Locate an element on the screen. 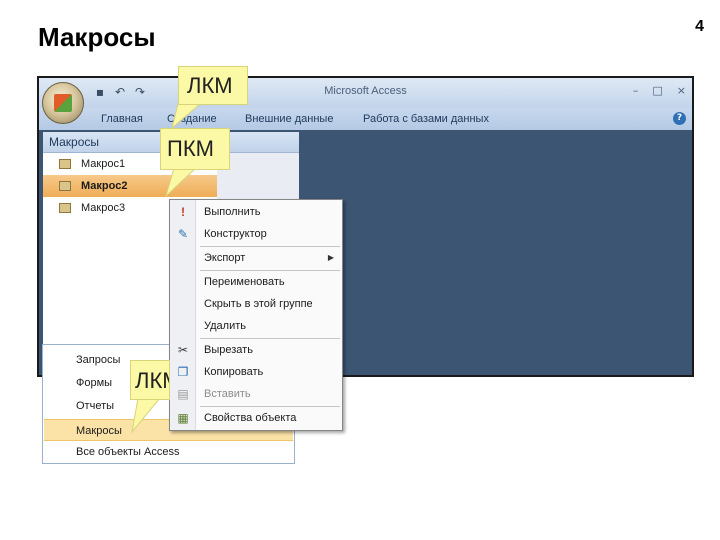 The height and width of the screenshot is (540, 720). menu-item-run: ! Выполнить is located at coordinates (256, 212).